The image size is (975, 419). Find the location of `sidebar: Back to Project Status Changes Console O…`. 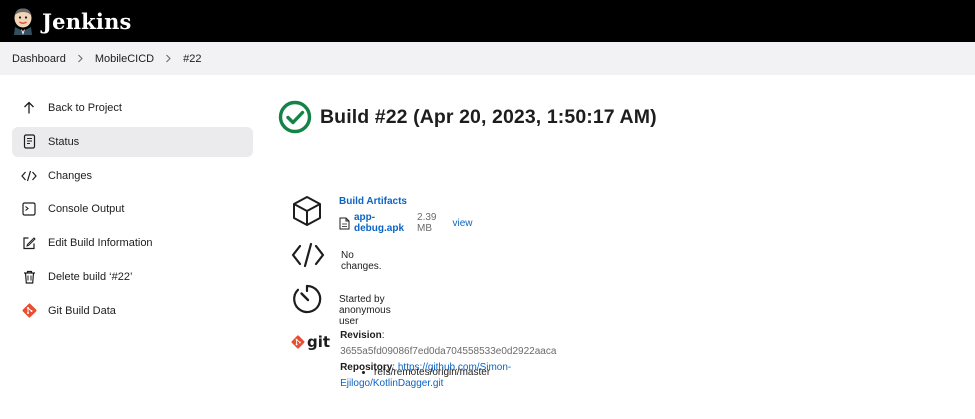

sidebar: Back to Project Status Changes Console O… is located at coordinates (132, 211).